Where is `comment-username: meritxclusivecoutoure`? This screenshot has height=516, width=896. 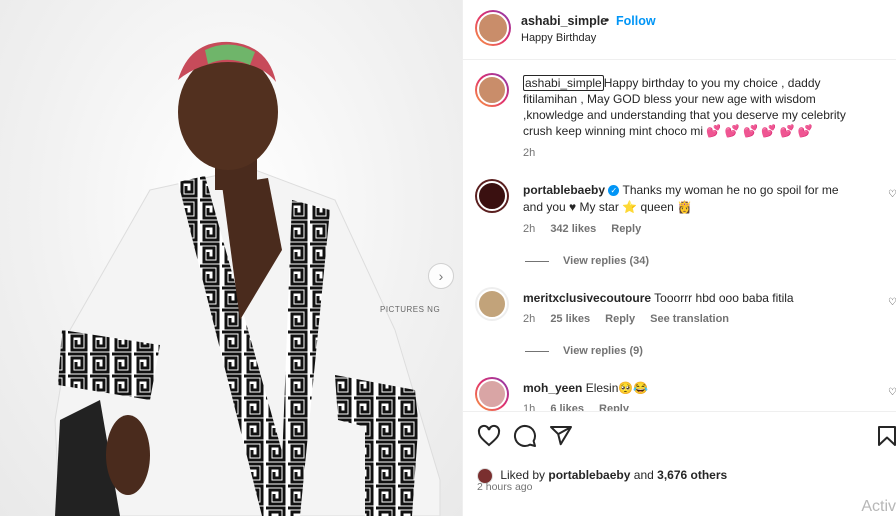
comment-username: meritxclusivecoutoure is located at coordinates (587, 298).